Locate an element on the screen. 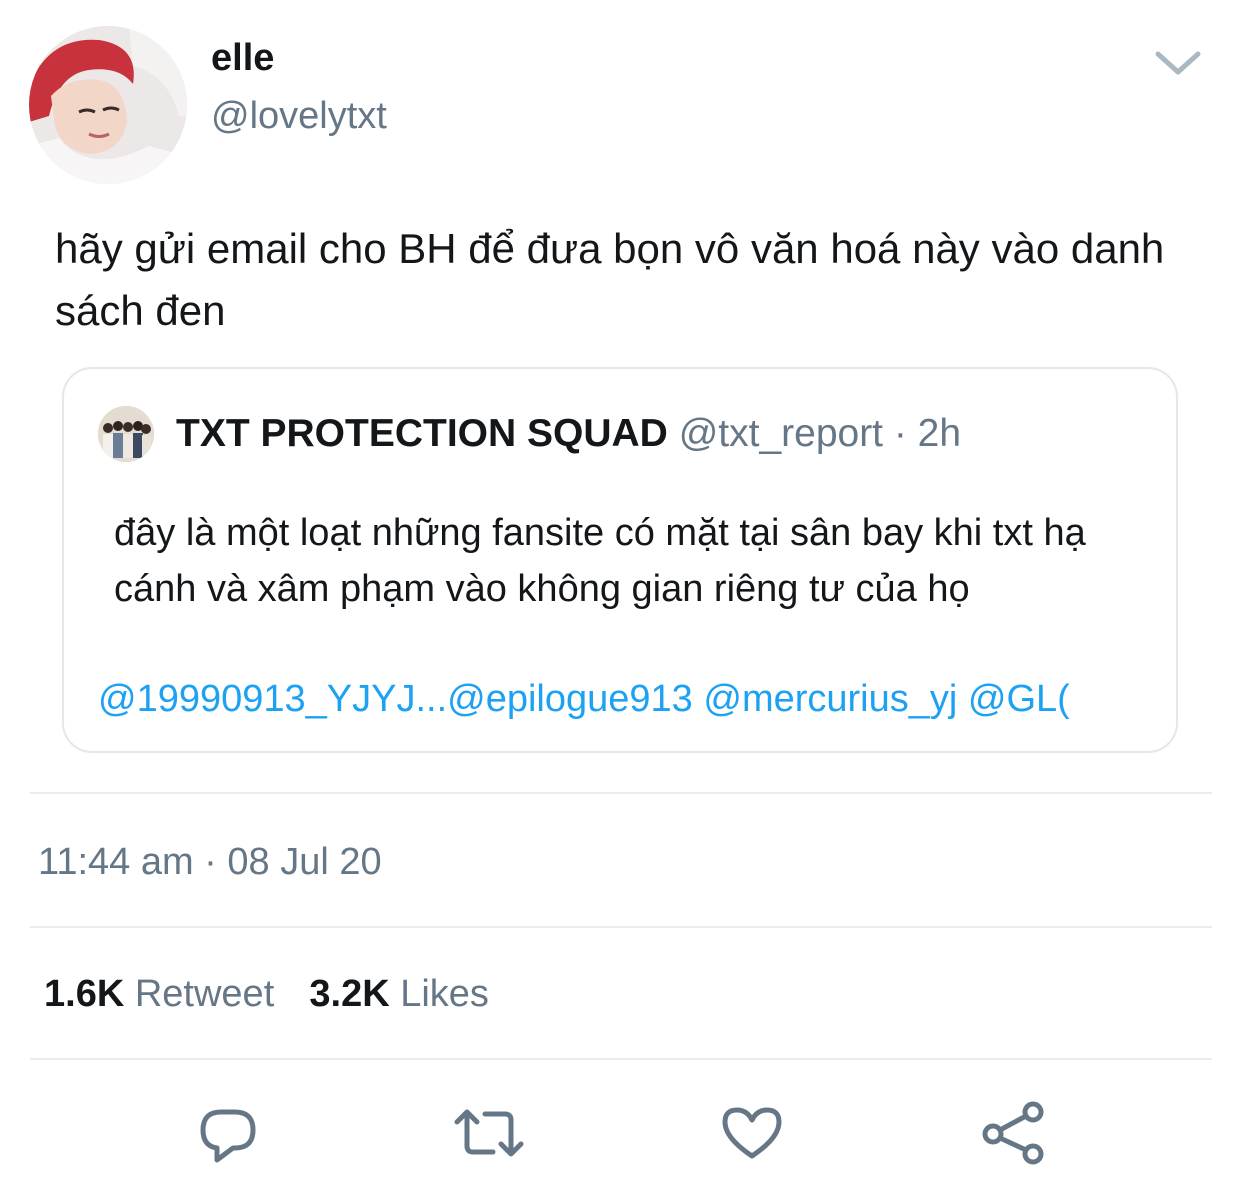  tweet-stats: 1.6K Retweet 3.2K Likes is located at coordinates (266, 994).